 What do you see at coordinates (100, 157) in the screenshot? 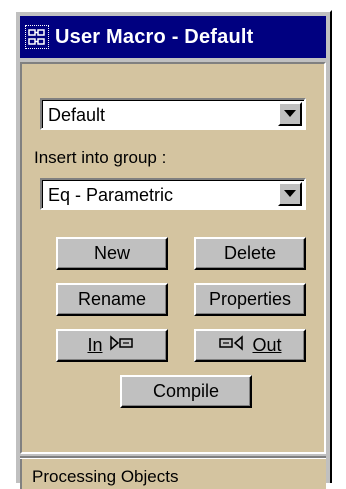
I see `insert-group-label: Insert into group :` at bounding box center [100, 157].